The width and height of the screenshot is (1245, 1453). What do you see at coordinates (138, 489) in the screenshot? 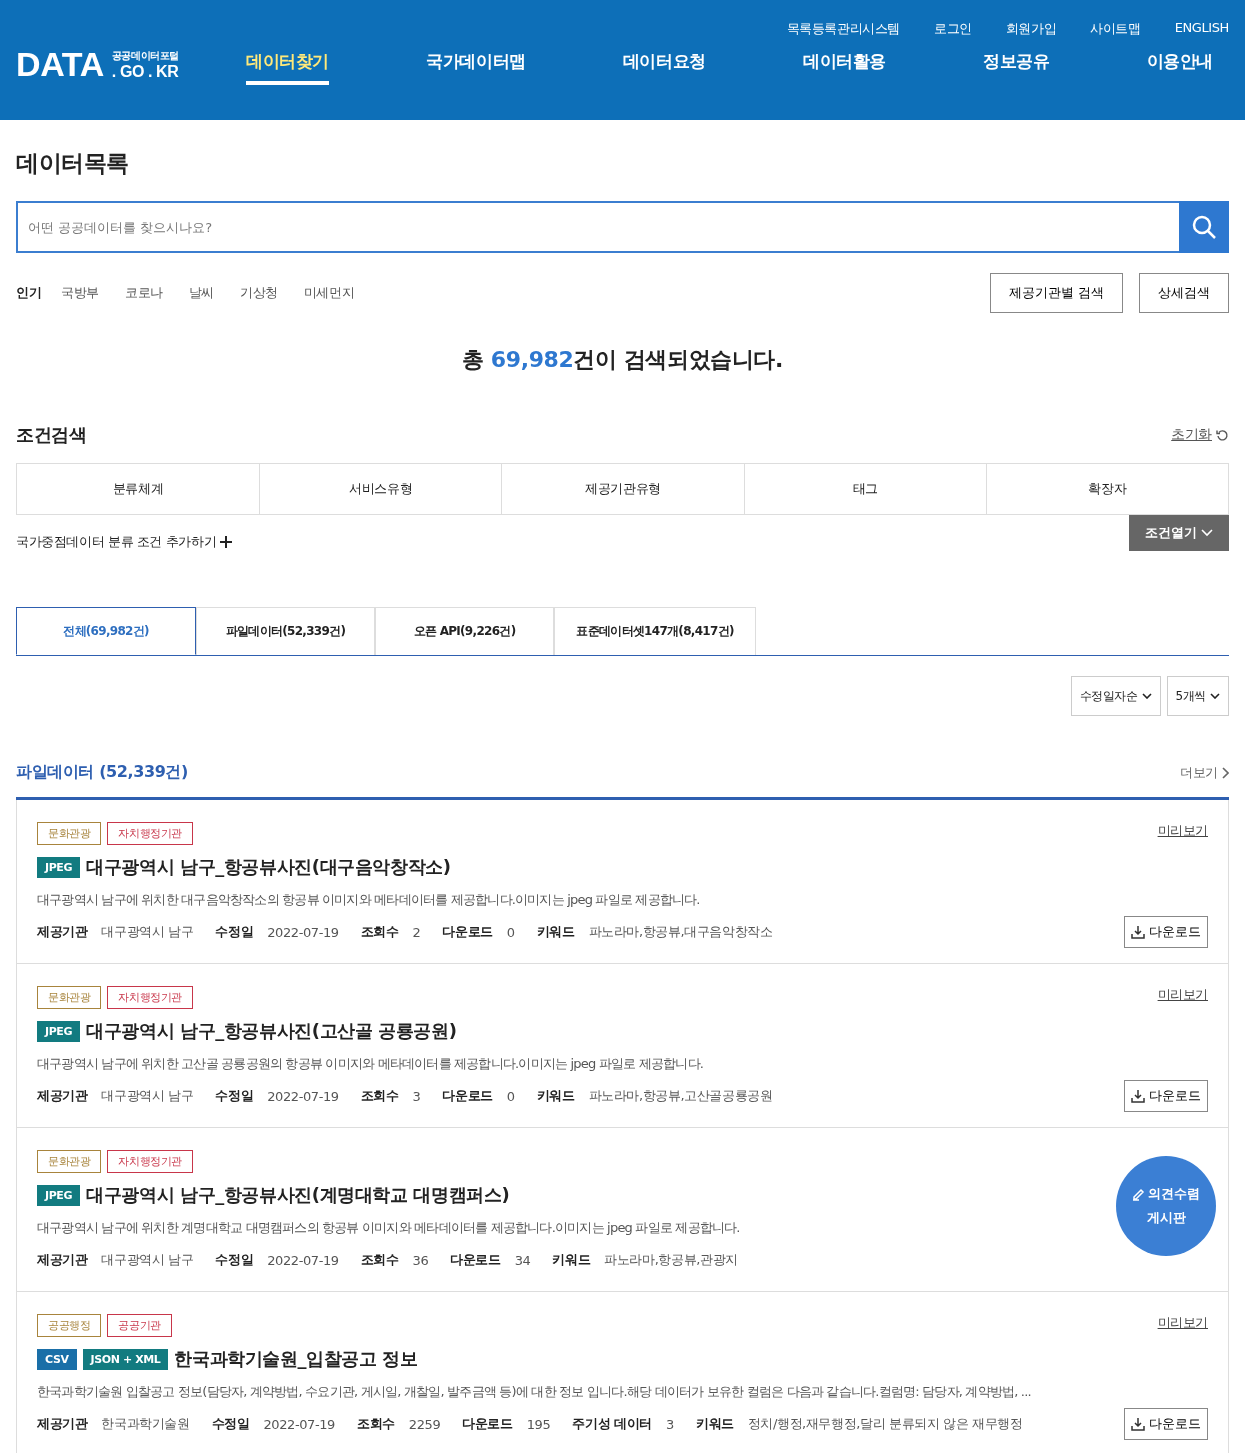
I see `condition-tab: 분류체계` at bounding box center [138, 489].